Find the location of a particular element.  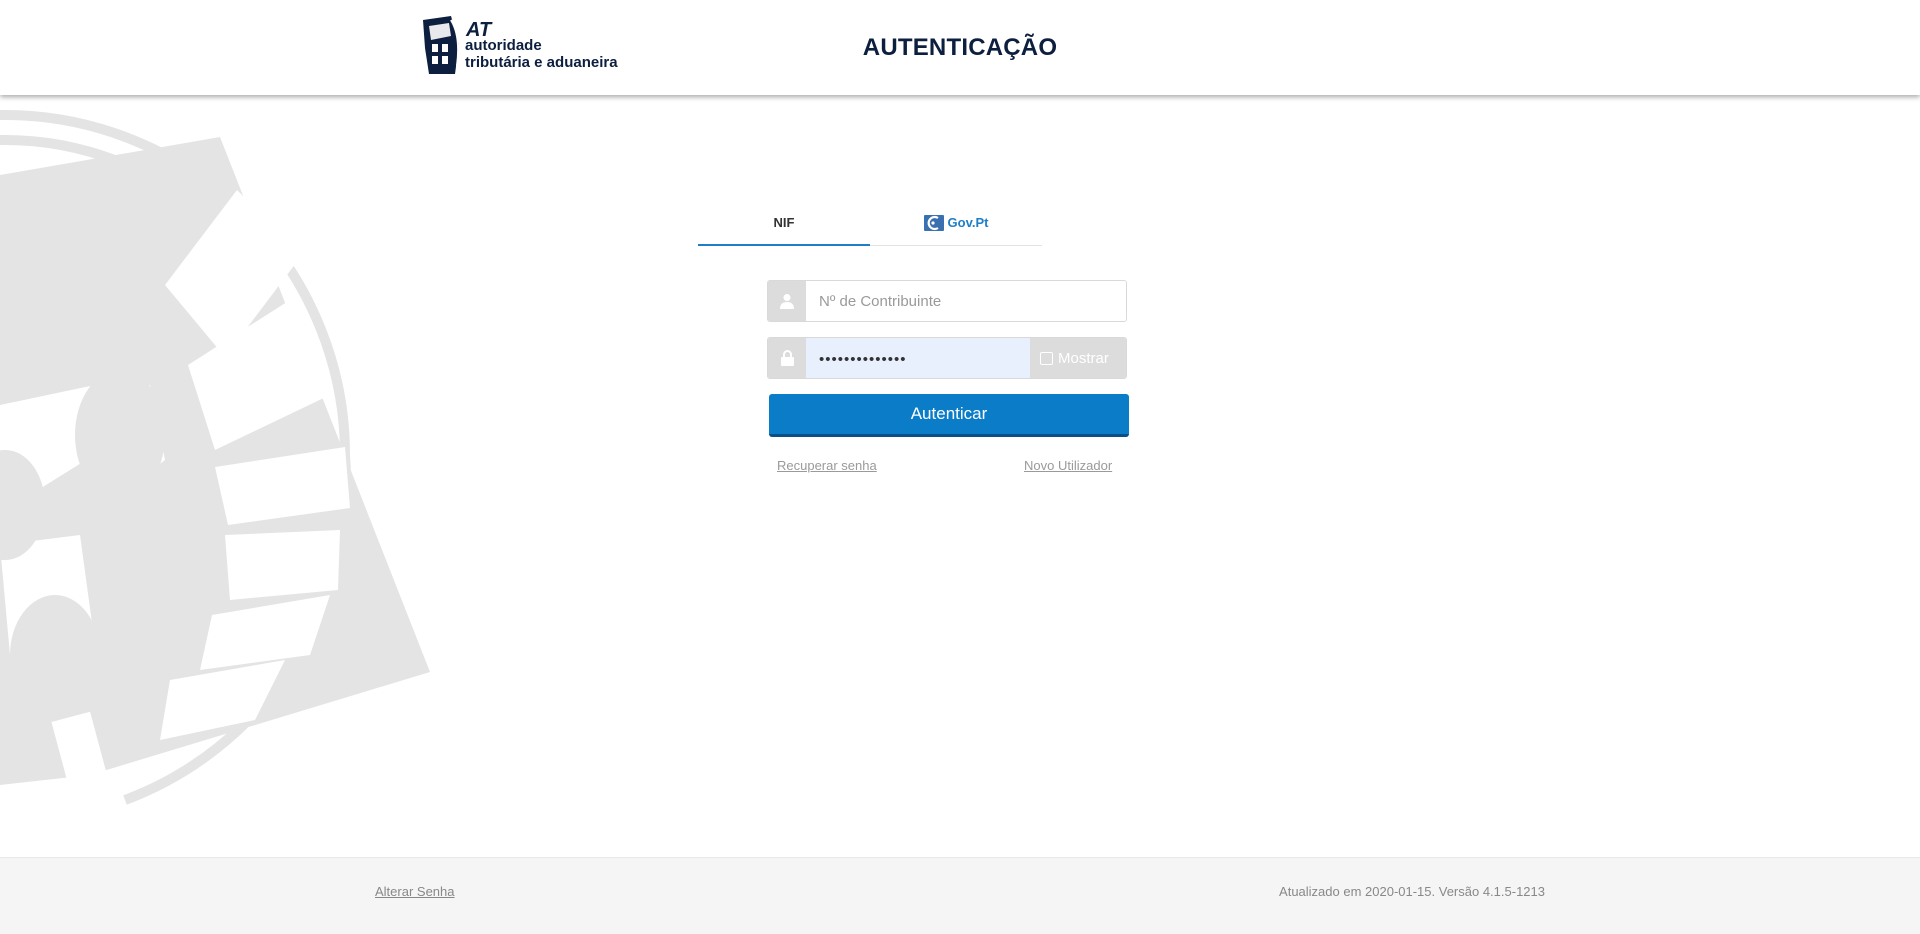

logo-line-1: autoridade is located at coordinates (503, 45).